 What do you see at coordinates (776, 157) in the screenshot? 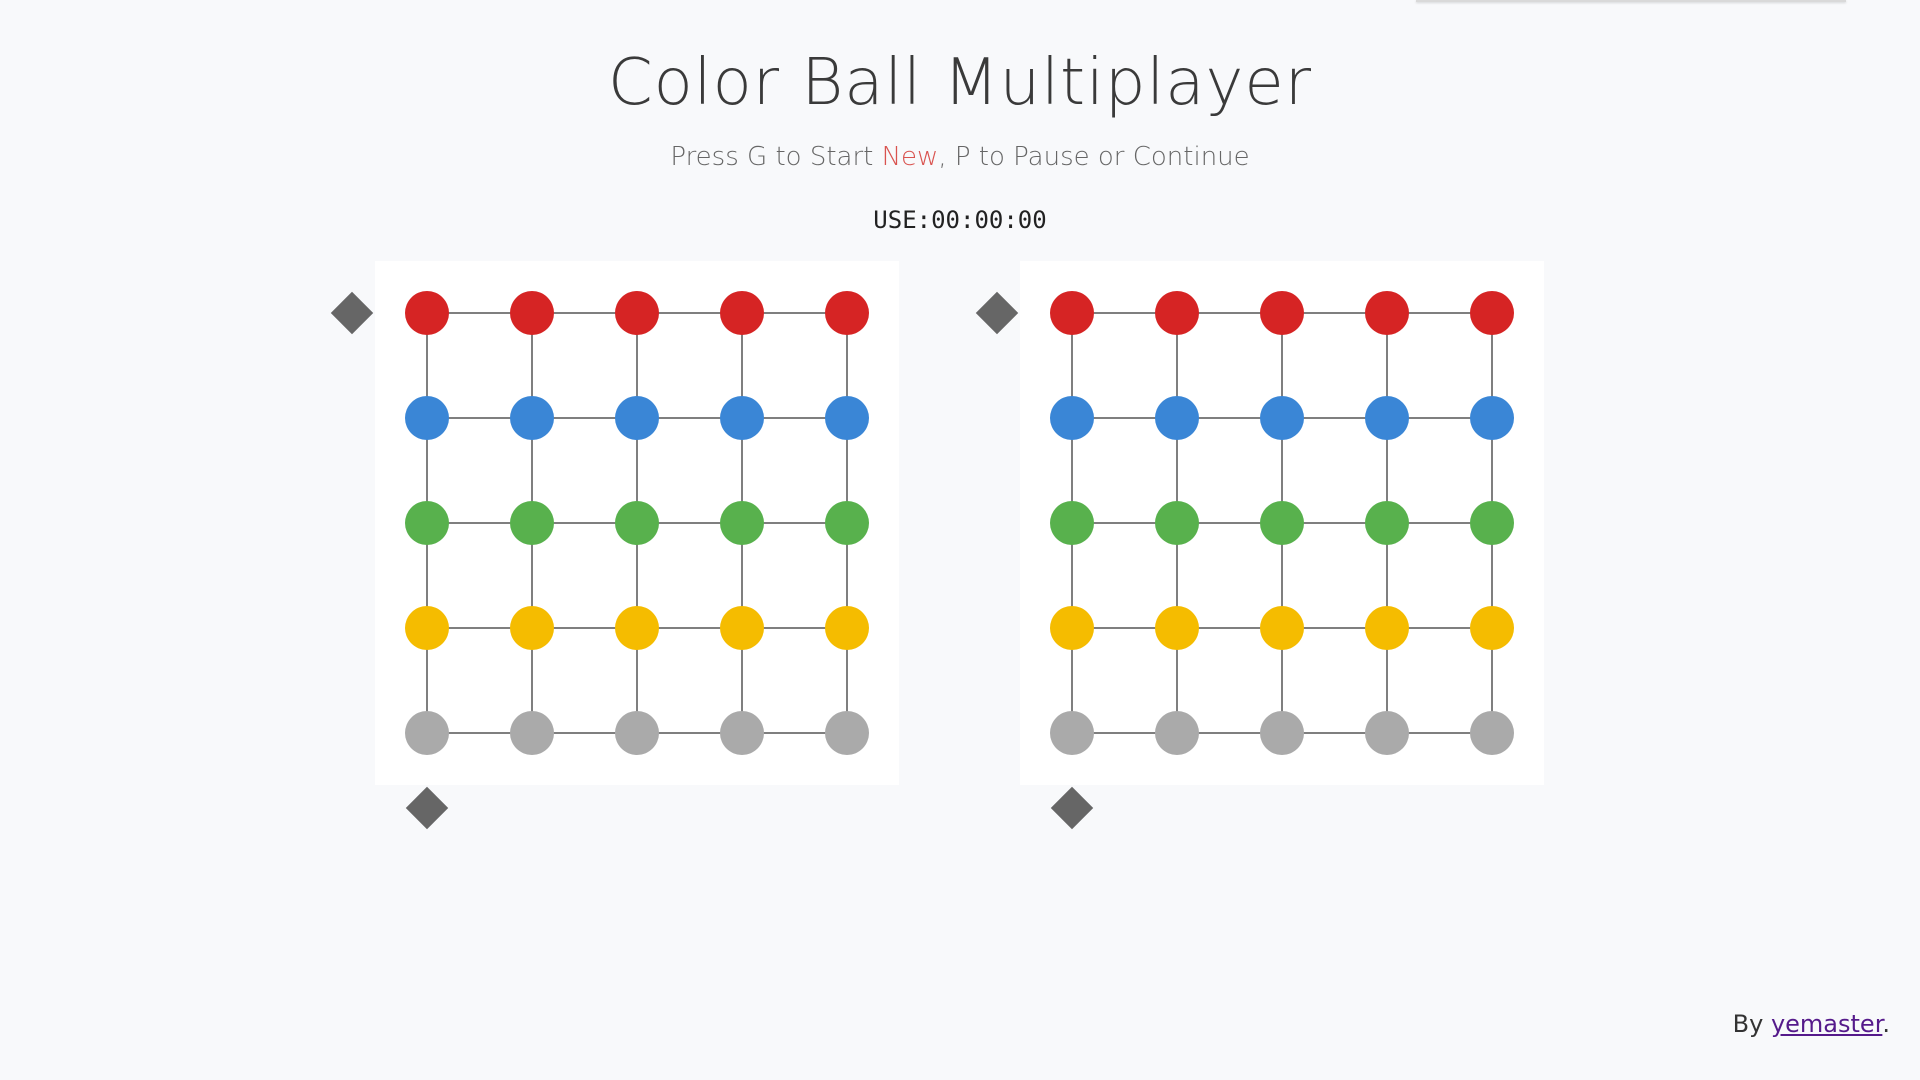
I see `instructions-part1: Press G to Start` at bounding box center [776, 157].